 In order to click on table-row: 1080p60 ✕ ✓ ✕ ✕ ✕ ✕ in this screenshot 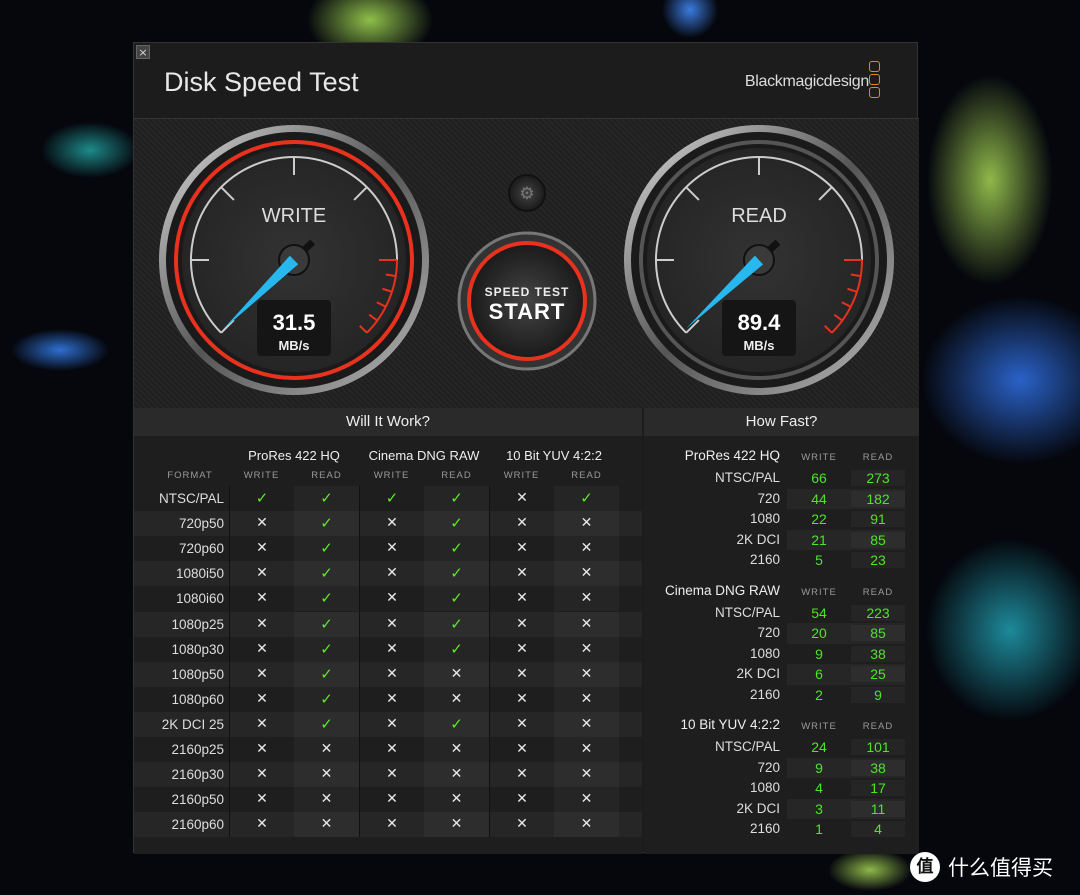, I will do `click(388, 699)`.